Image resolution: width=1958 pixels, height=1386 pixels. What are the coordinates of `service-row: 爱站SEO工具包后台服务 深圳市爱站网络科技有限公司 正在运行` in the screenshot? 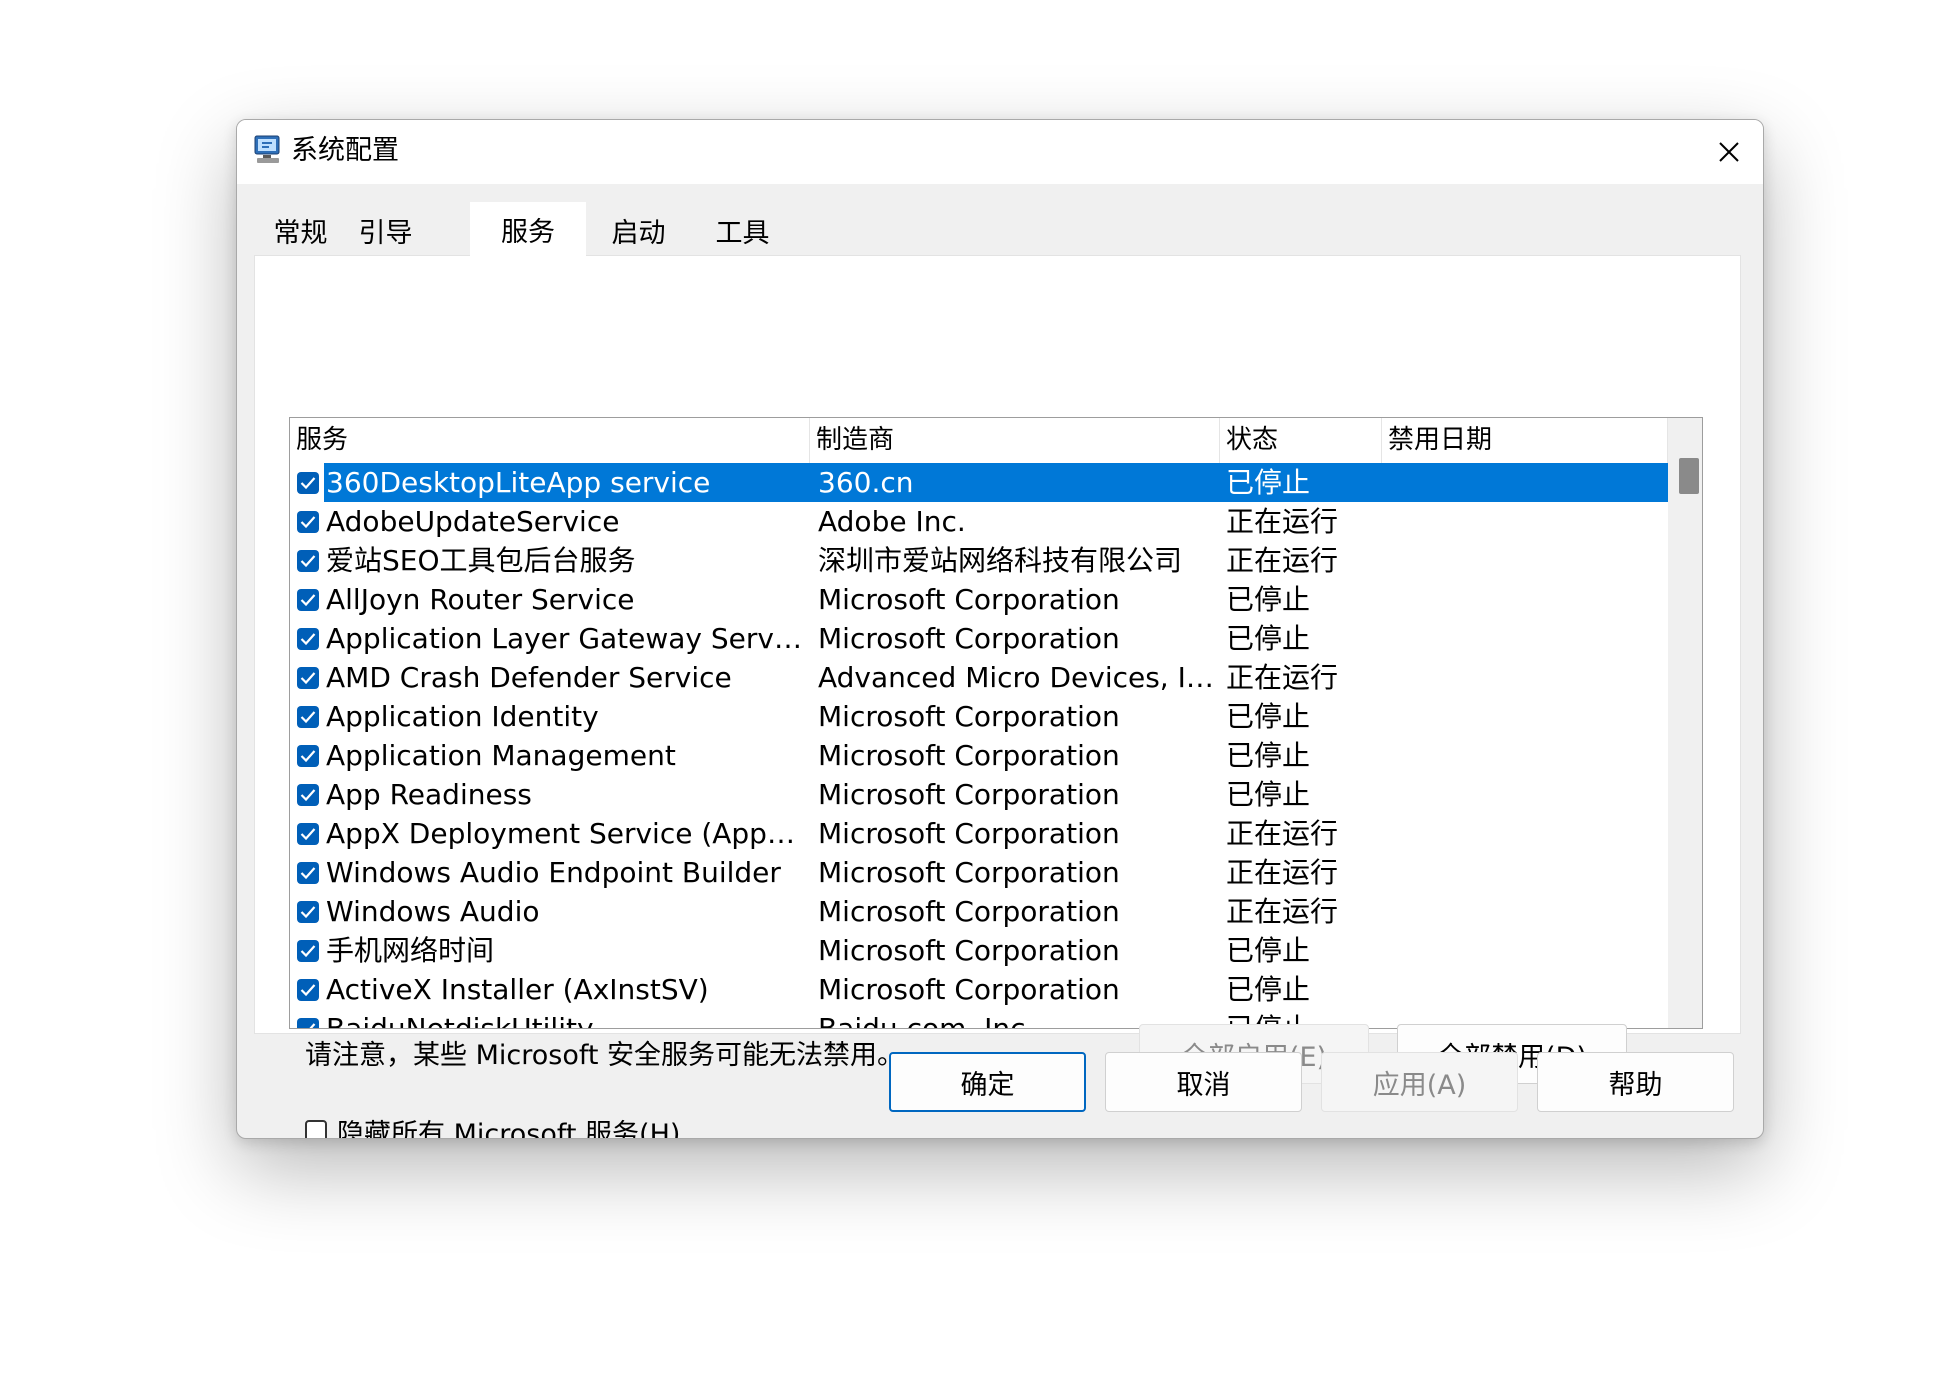 It's located at (979, 560).